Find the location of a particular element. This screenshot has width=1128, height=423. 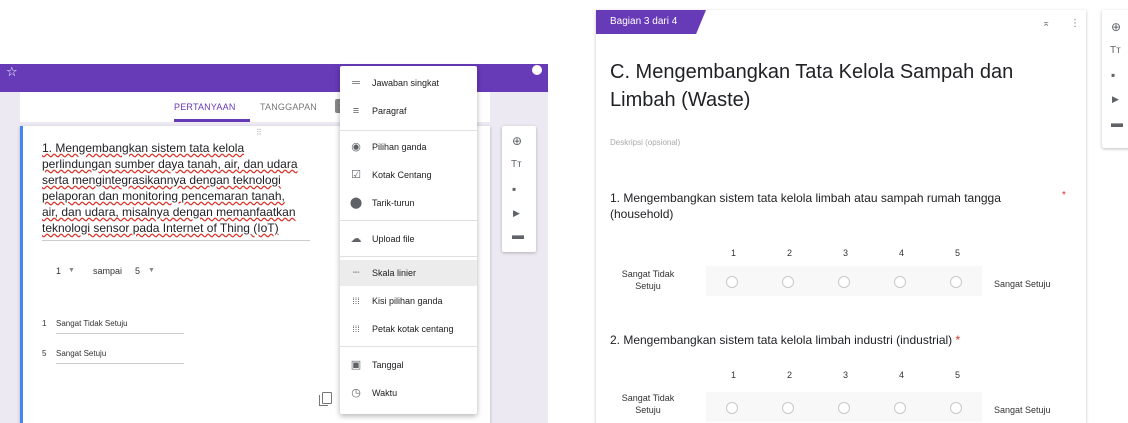

menu-item-label: Upload file is located at coordinates (393, 239).